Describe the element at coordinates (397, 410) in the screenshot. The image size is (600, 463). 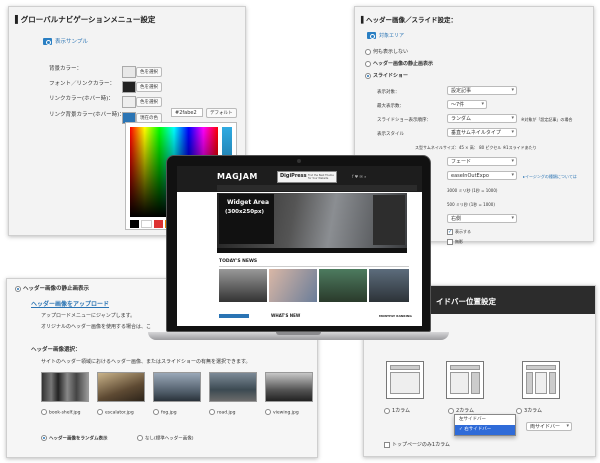
I see `one-column-option: 1カラム` at that location.